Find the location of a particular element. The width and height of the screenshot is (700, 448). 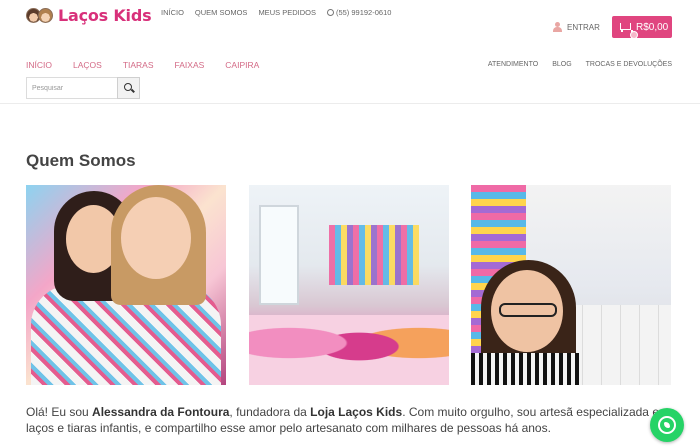

phone-icon is located at coordinates (330, 12).